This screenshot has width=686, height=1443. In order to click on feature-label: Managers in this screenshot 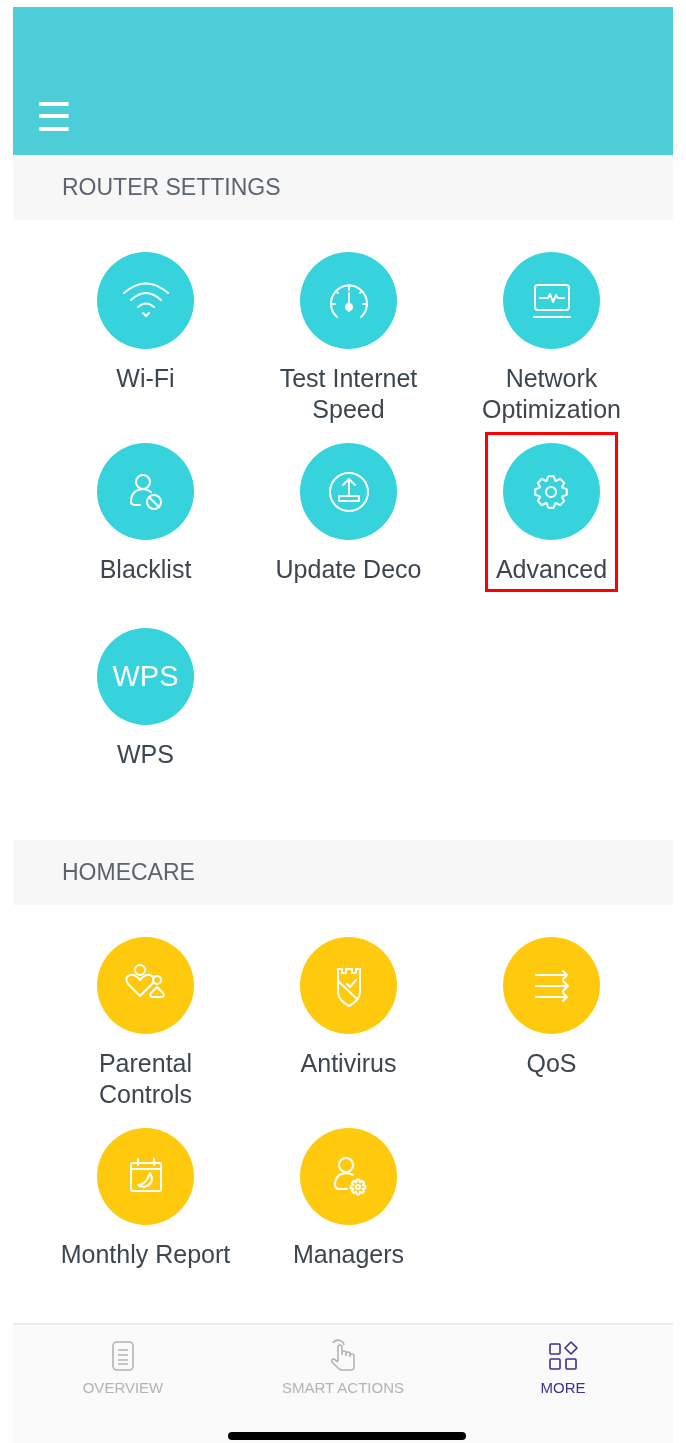, I will do `click(348, 1254)`.